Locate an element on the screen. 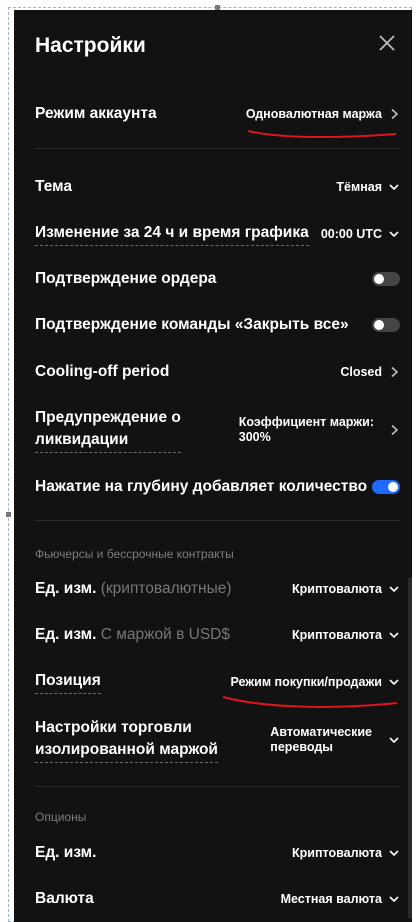  label-line-2: изолированной маржой is located at coordinates (126, 749).